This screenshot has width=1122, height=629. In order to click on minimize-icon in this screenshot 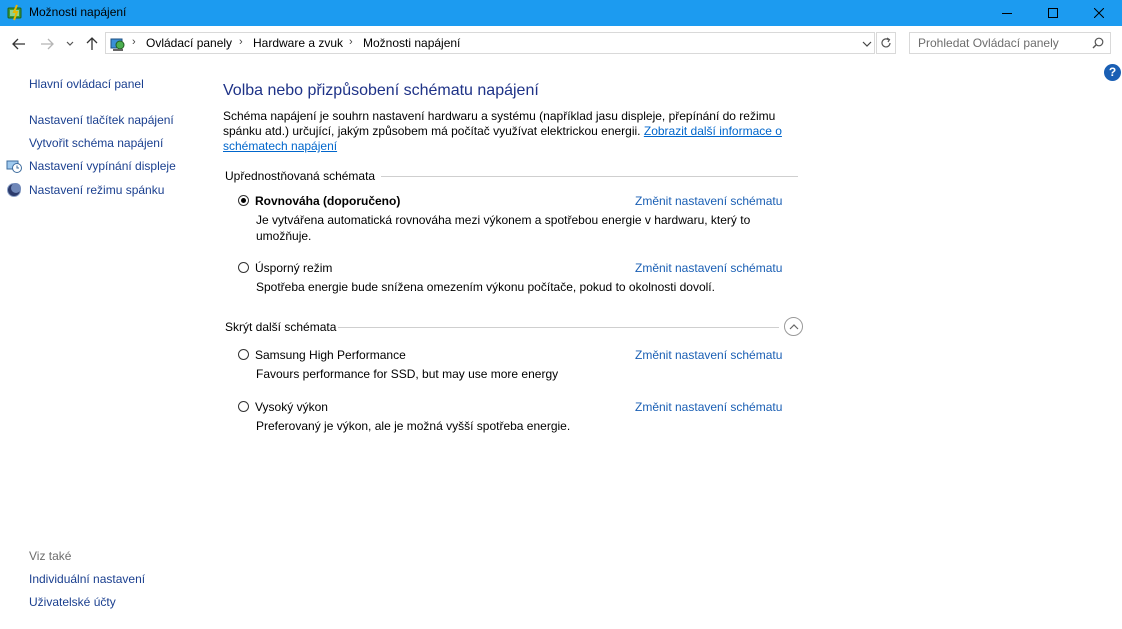, I will do `click(1007, 13)`.